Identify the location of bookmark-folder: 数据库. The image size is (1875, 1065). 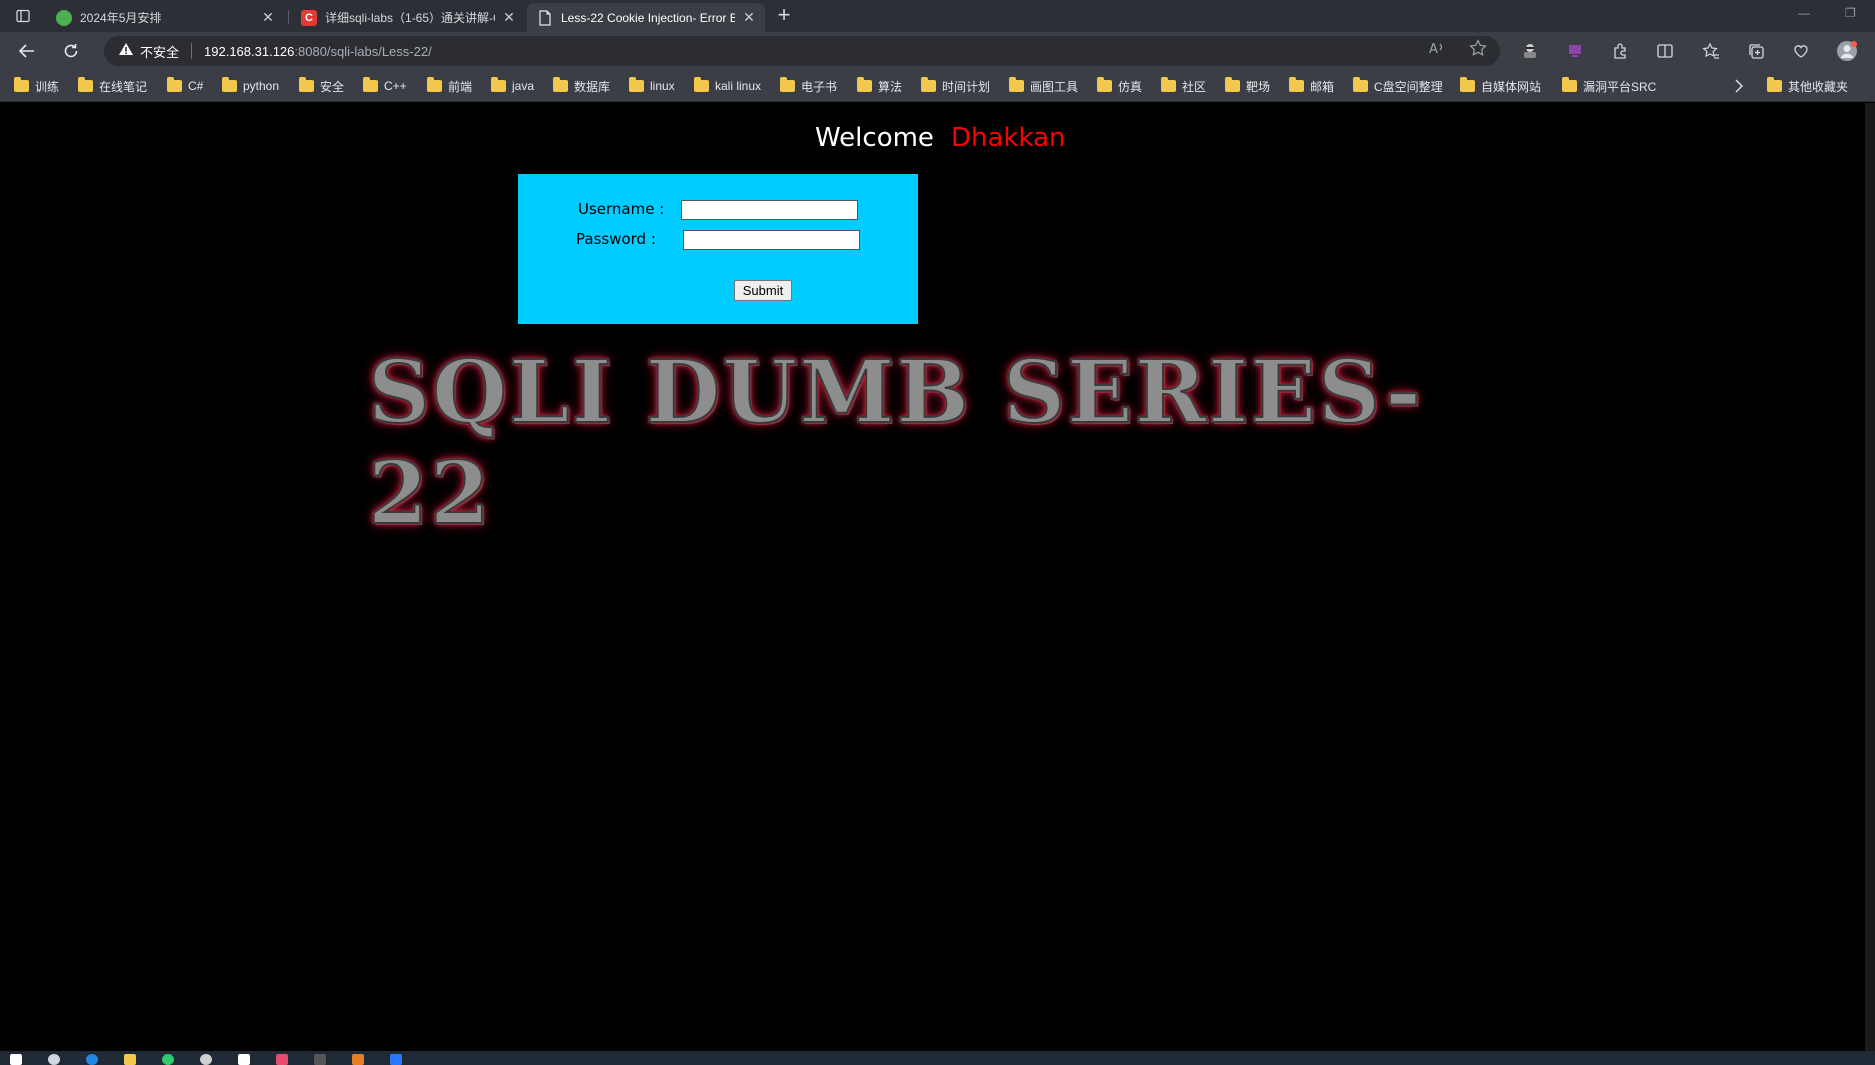
(581, 85).